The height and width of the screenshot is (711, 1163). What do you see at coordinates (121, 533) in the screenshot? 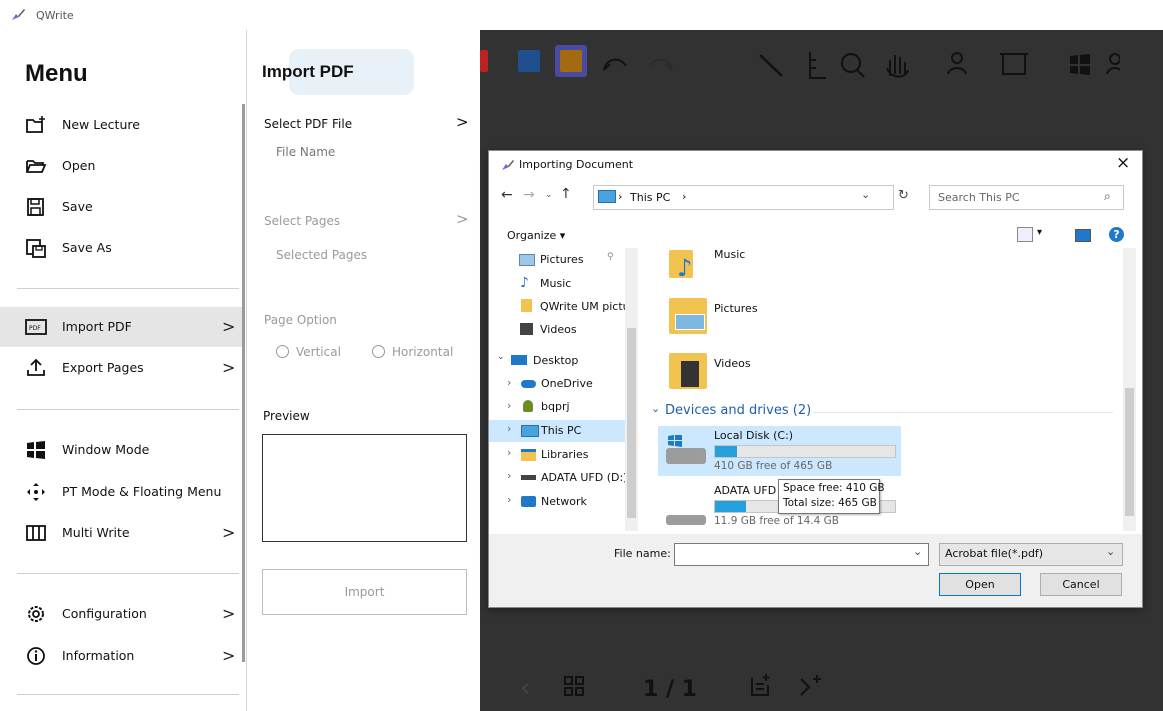
I see `menu-item-multi-write: Multi Write >` at bounding box center [121, 533].